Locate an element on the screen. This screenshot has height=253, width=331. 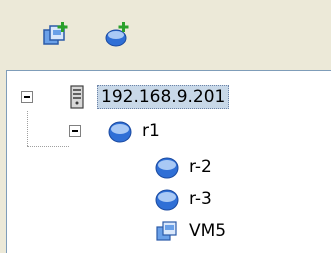
host-label: 192.168.9.201 is located at coordinates (163, 97).